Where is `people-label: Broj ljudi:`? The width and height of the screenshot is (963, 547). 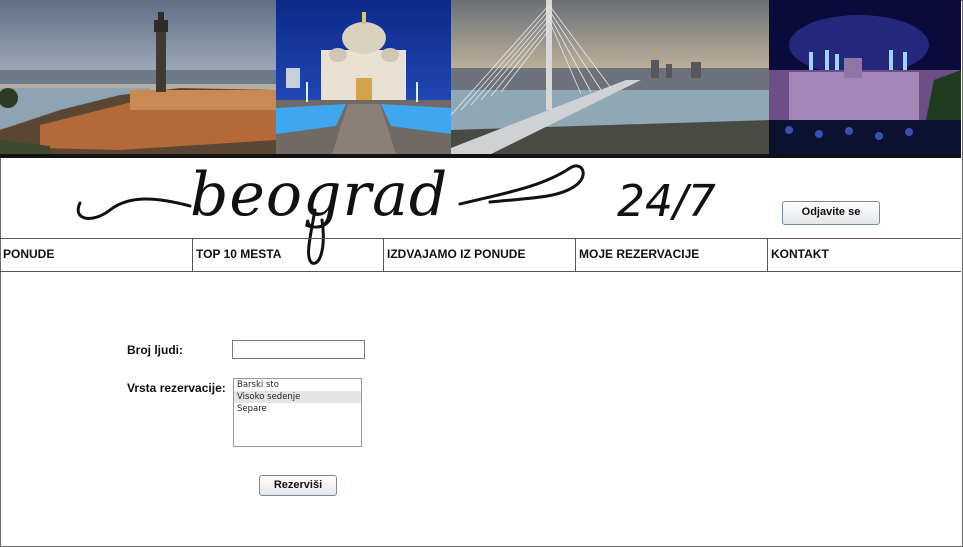
people-label: Broj ljudi: is located at coordinates (155, 350).